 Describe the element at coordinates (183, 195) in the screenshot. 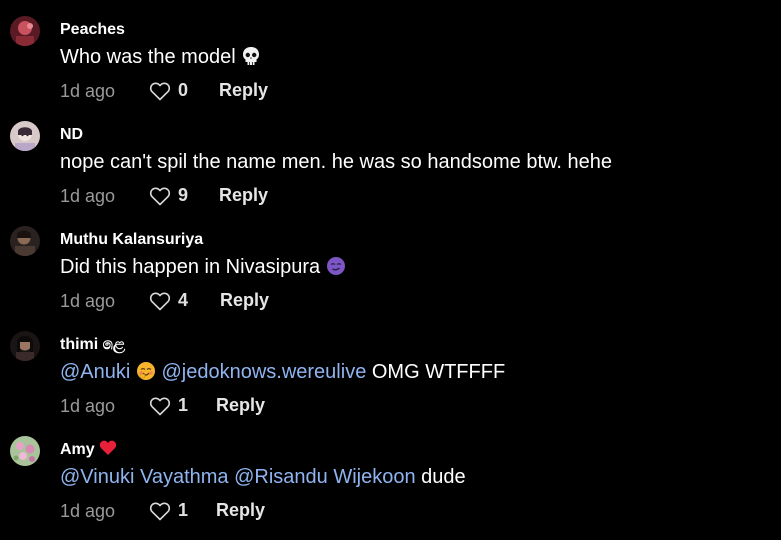

I see `like-count: 9` at that location.